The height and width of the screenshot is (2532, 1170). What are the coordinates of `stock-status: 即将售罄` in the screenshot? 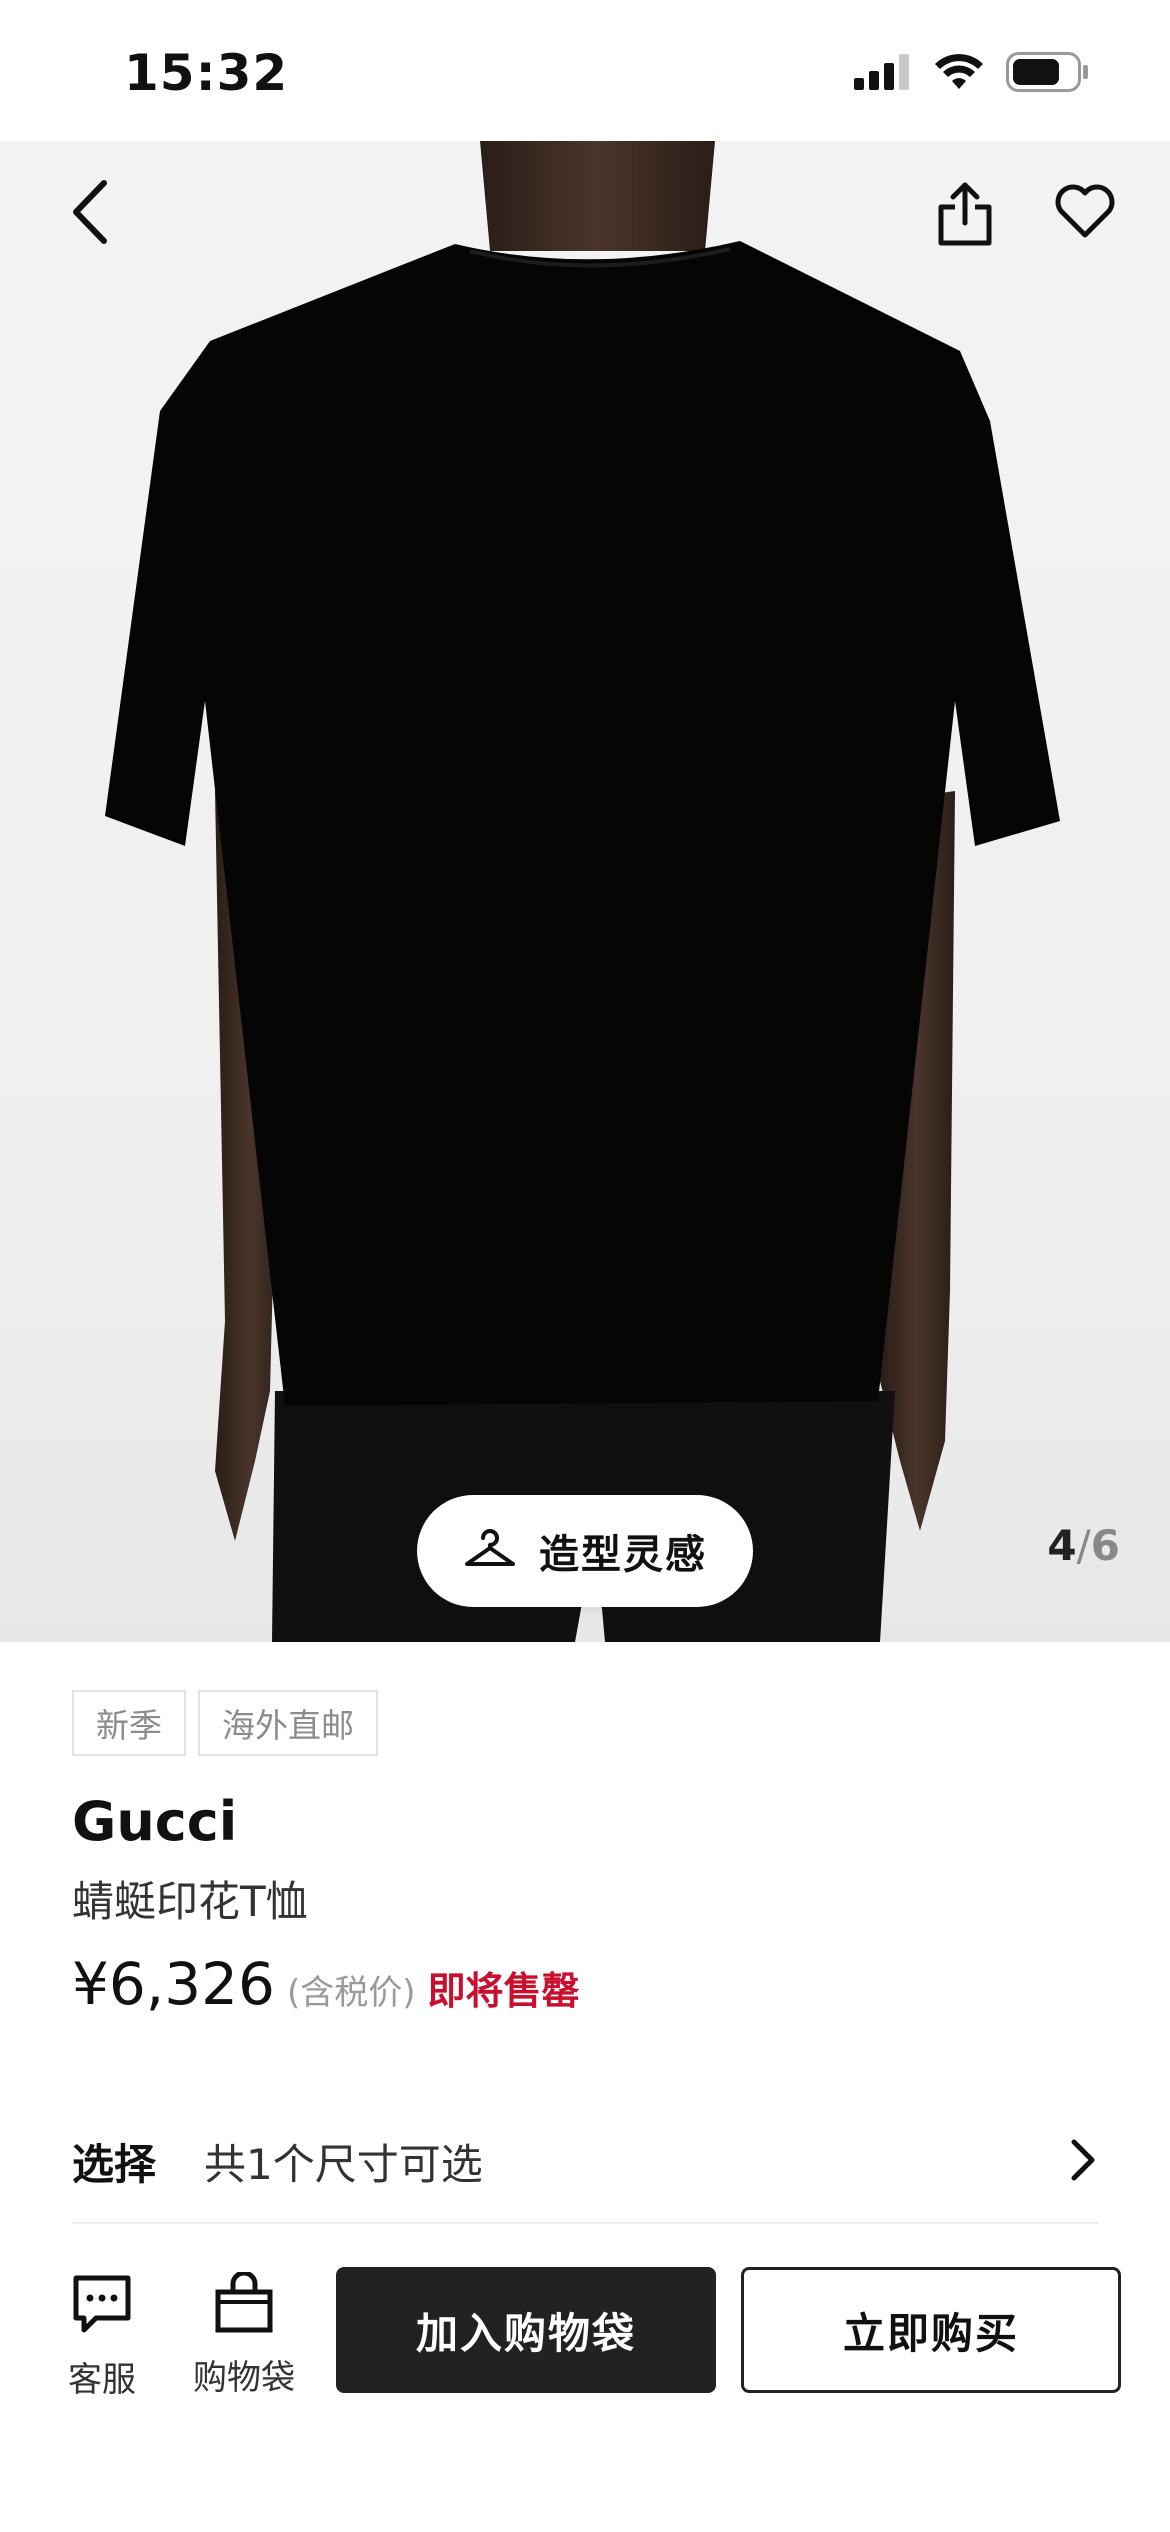 It's located at (503, 1991).